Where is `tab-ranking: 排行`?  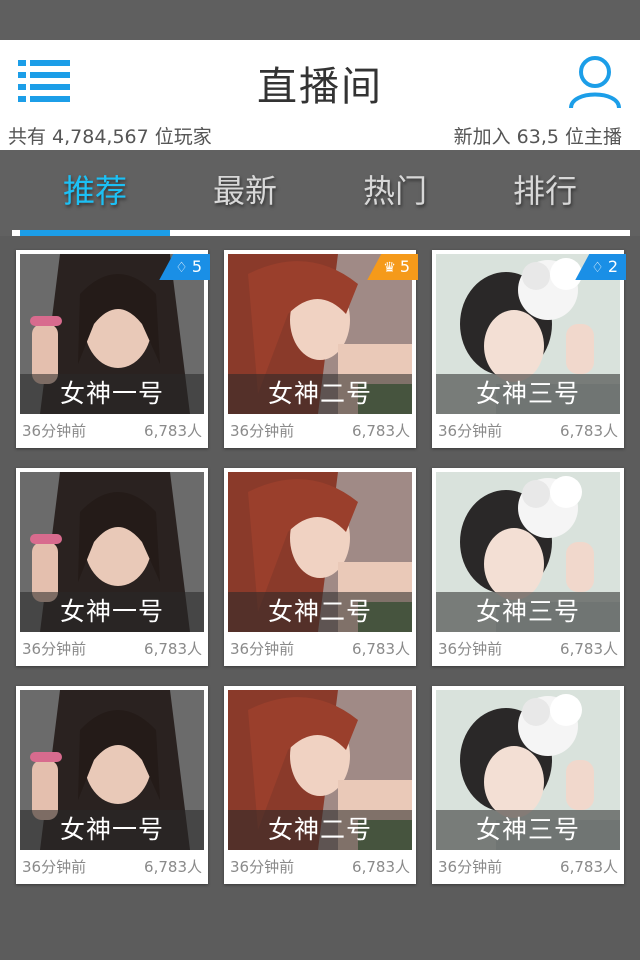 tab-ranking: 排行 is located at coordinates (545, 189).